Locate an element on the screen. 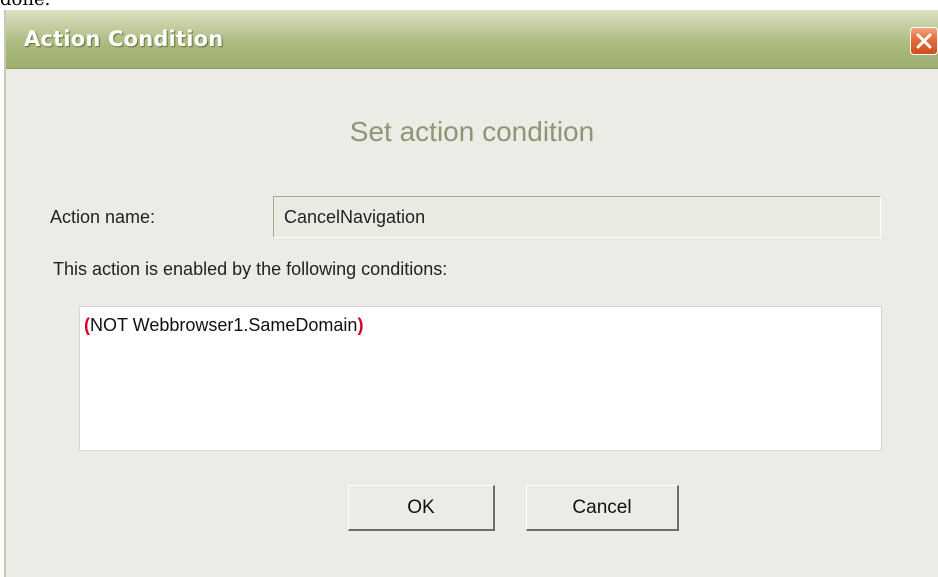 This screenshot has height=577, width=938. dialog-title: Action Condition is located at coordinates (124, 39).